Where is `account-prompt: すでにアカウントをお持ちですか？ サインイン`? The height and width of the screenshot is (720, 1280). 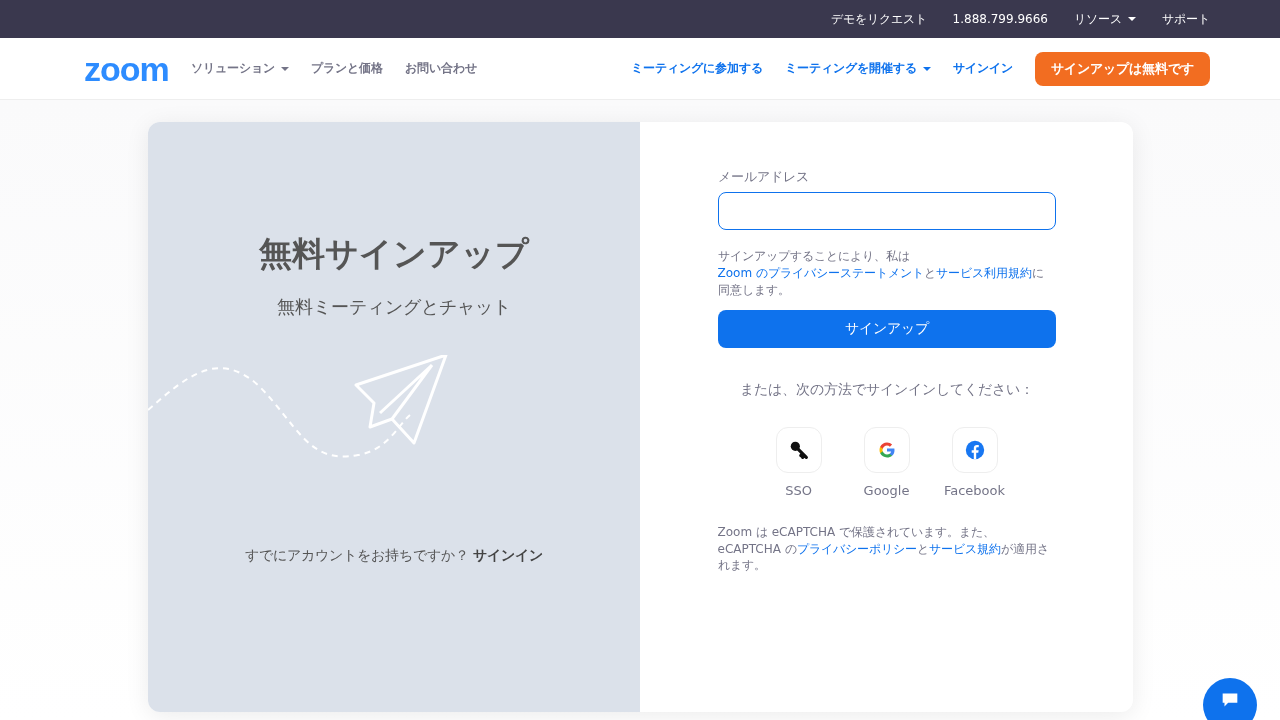 account-prompt: すでにアカウントをお持ちですか？ サインイン is located at coordinates (394, 556).